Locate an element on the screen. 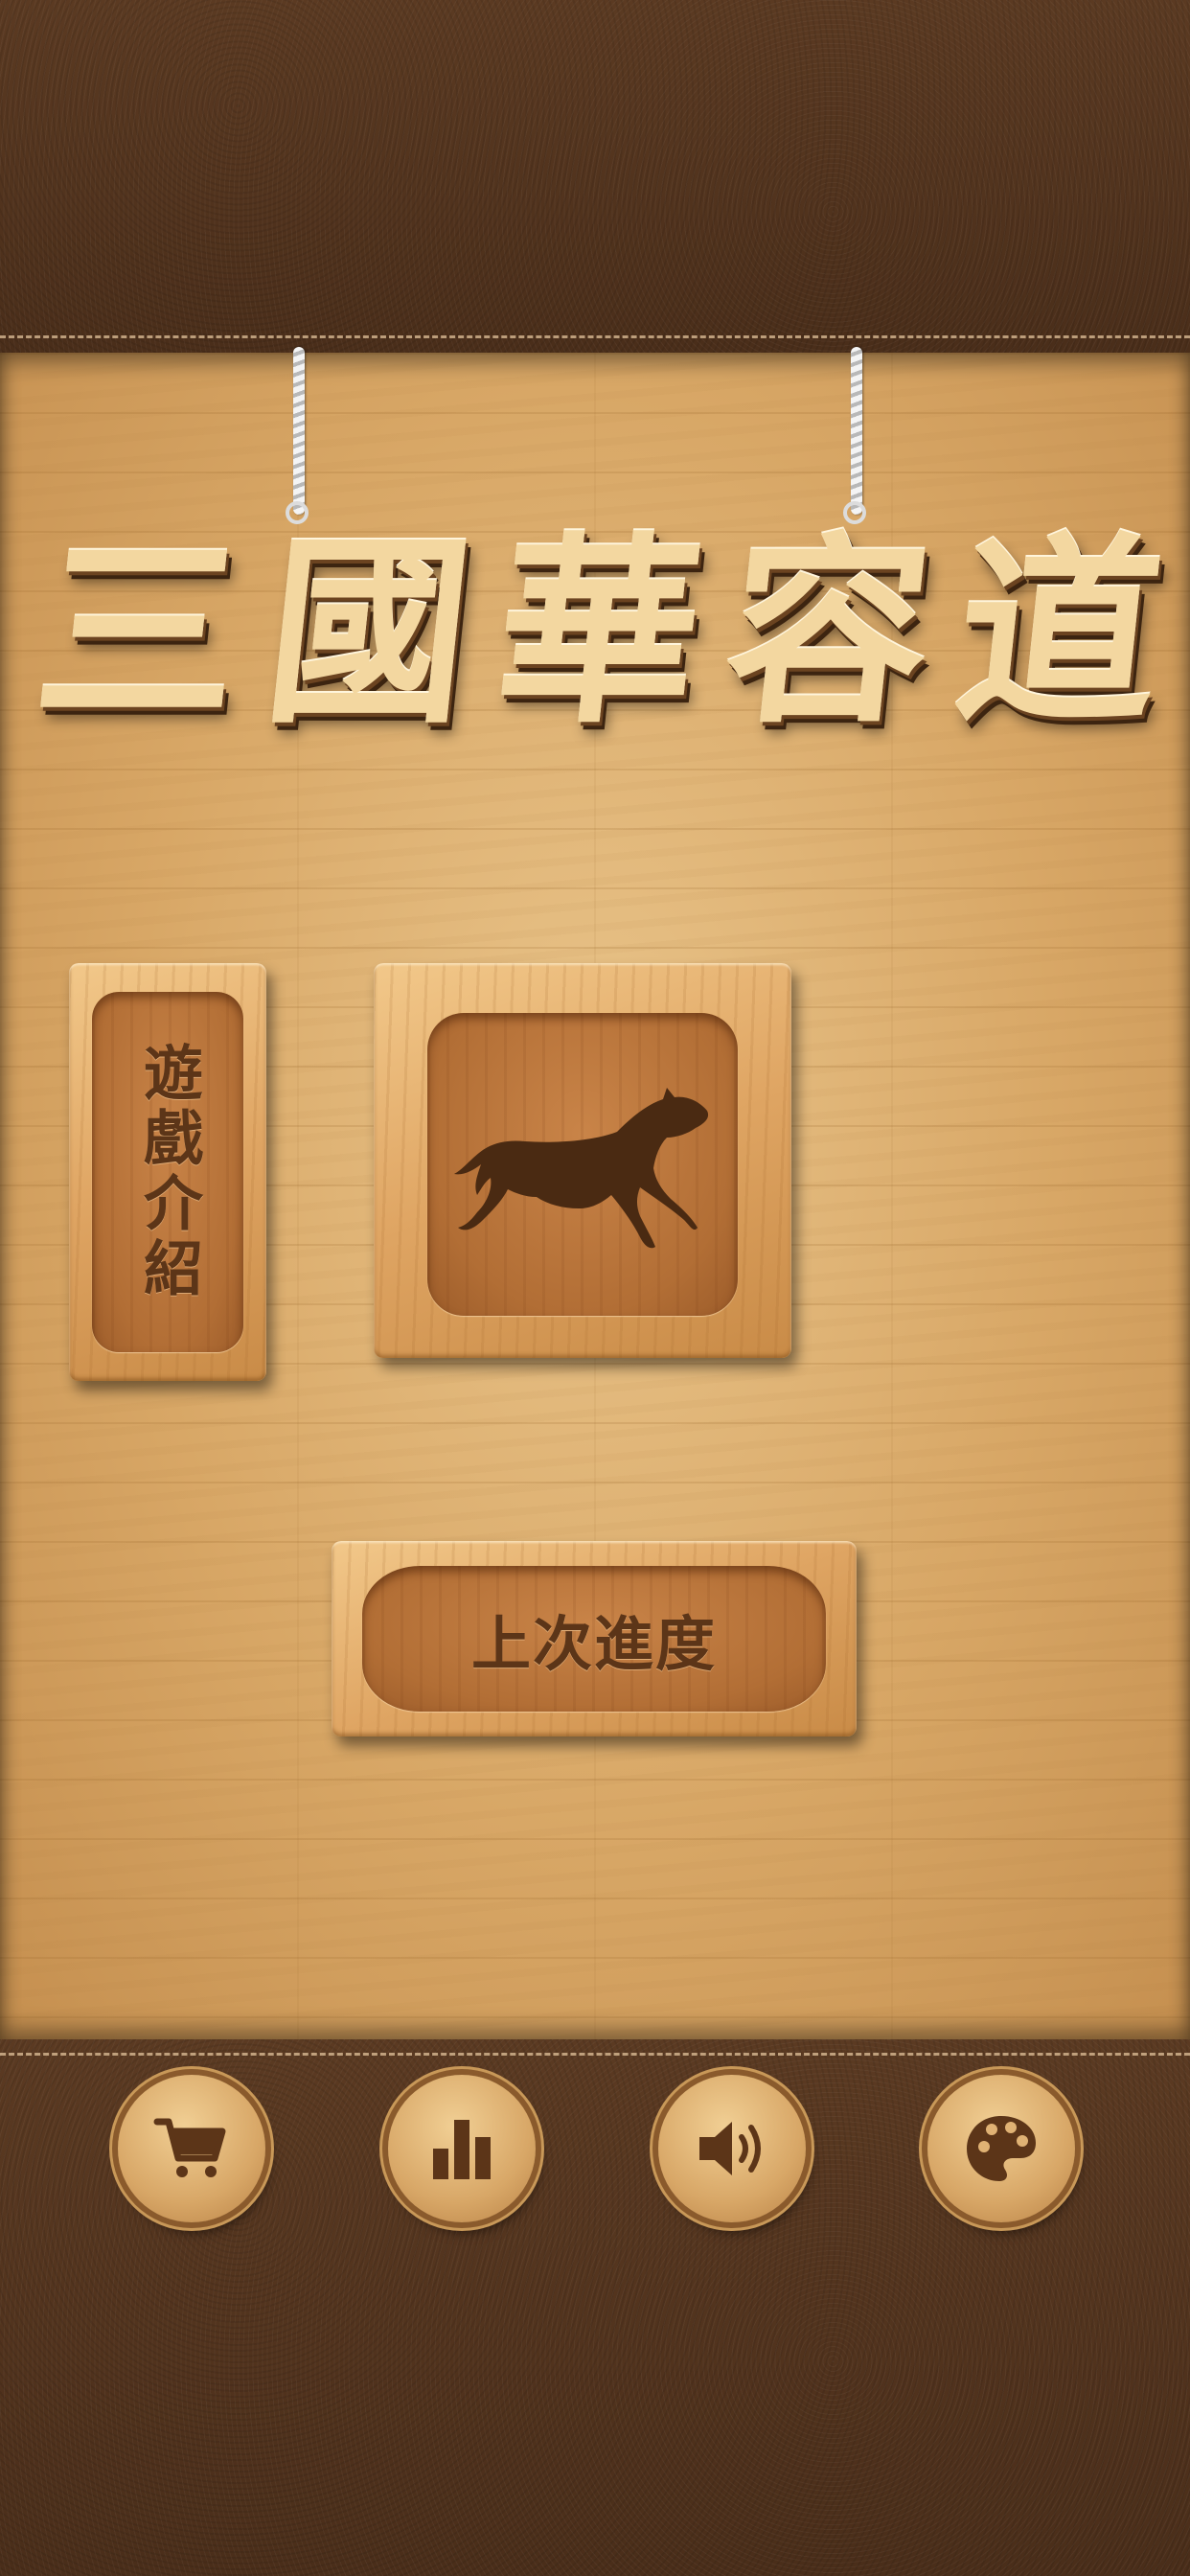 The image size is (1190, 2576). hanging-rope-right is located at coordinates (855, 435).